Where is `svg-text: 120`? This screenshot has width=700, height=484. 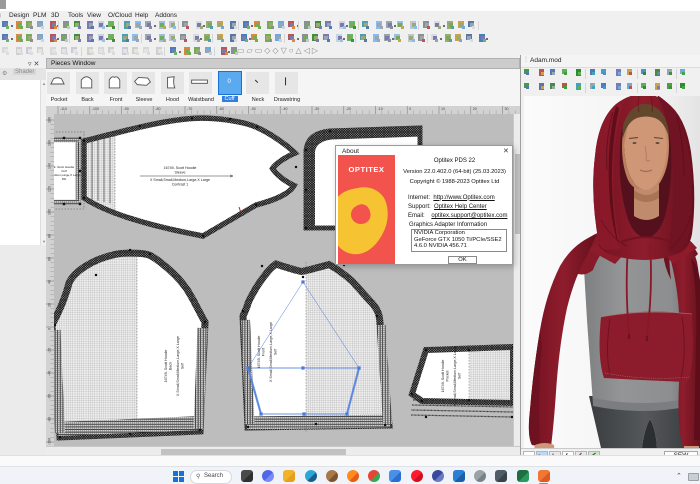 svg-text: 120 is located at coordinates (50, 189).